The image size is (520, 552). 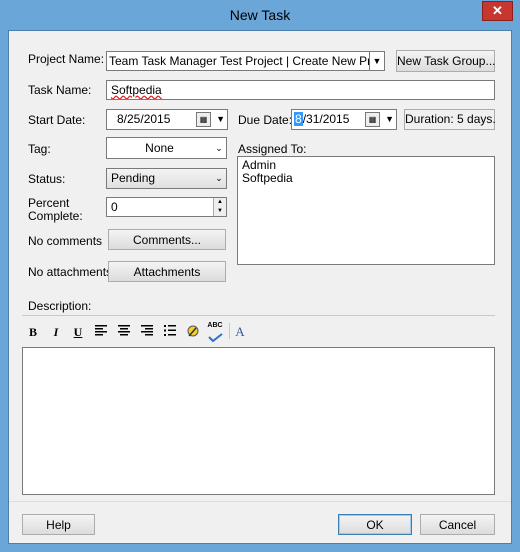 I want to click on task-name-input: Softpedia, so click(x=300, y=90).